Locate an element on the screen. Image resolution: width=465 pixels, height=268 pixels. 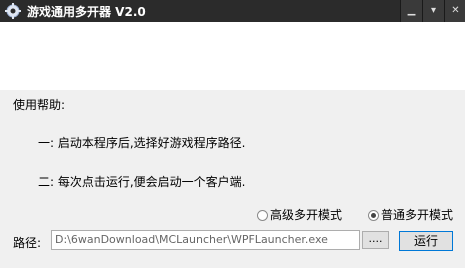
minimize-button: ▁ is located at coordinates (411, 11).